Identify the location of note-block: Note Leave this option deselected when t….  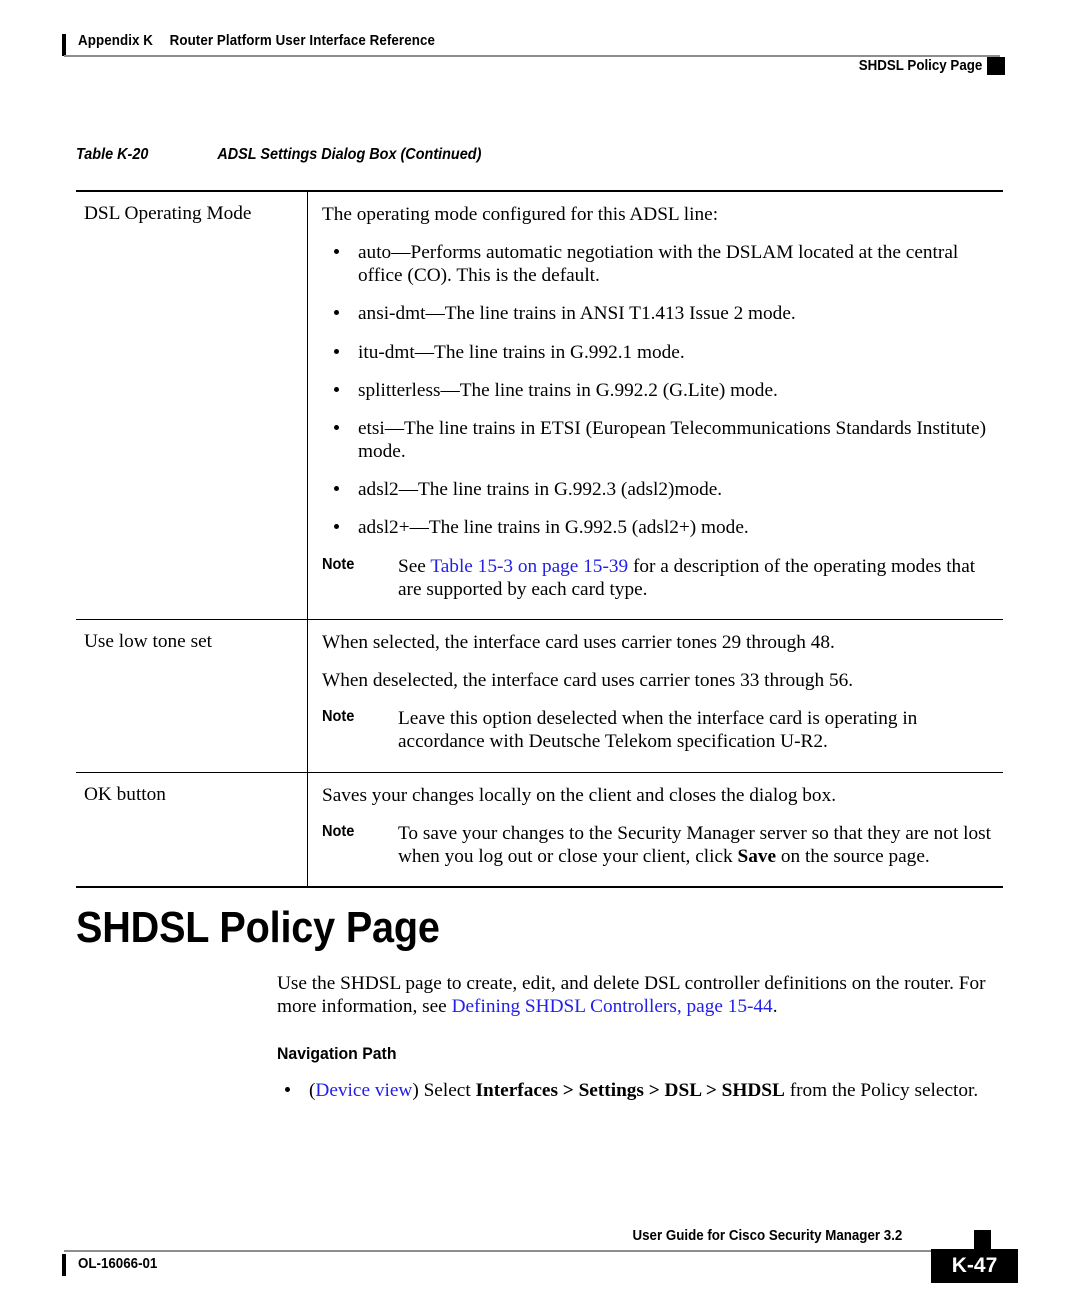
(659, 730).